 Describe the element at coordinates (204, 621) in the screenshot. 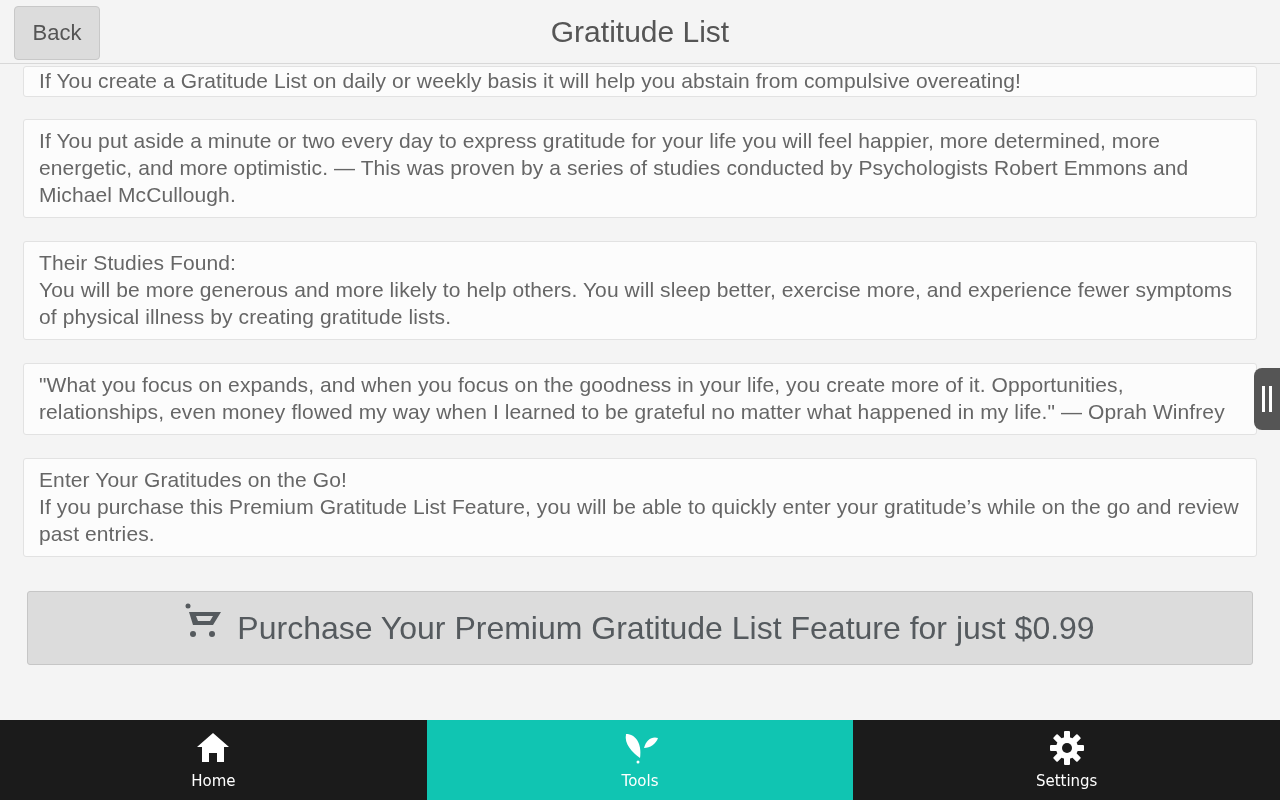

I see `cart-icon` at that location.